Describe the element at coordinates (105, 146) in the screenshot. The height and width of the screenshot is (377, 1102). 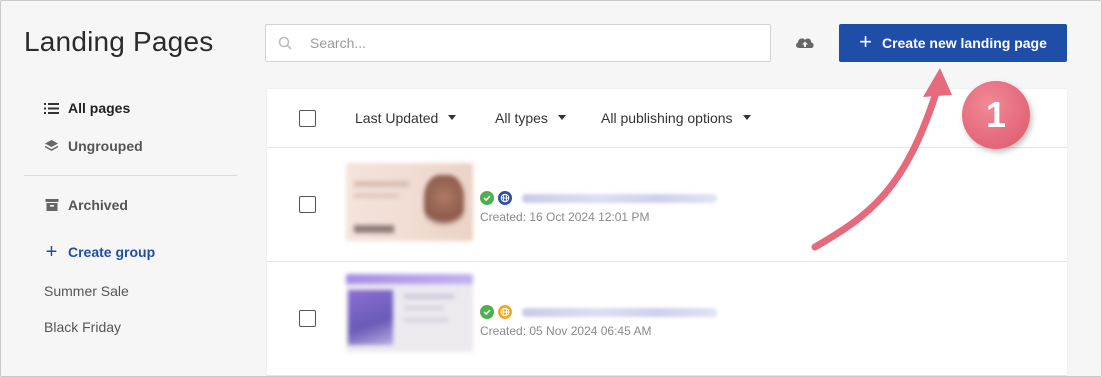
I see `sidebar-item-label: Ungrouped` at that location.